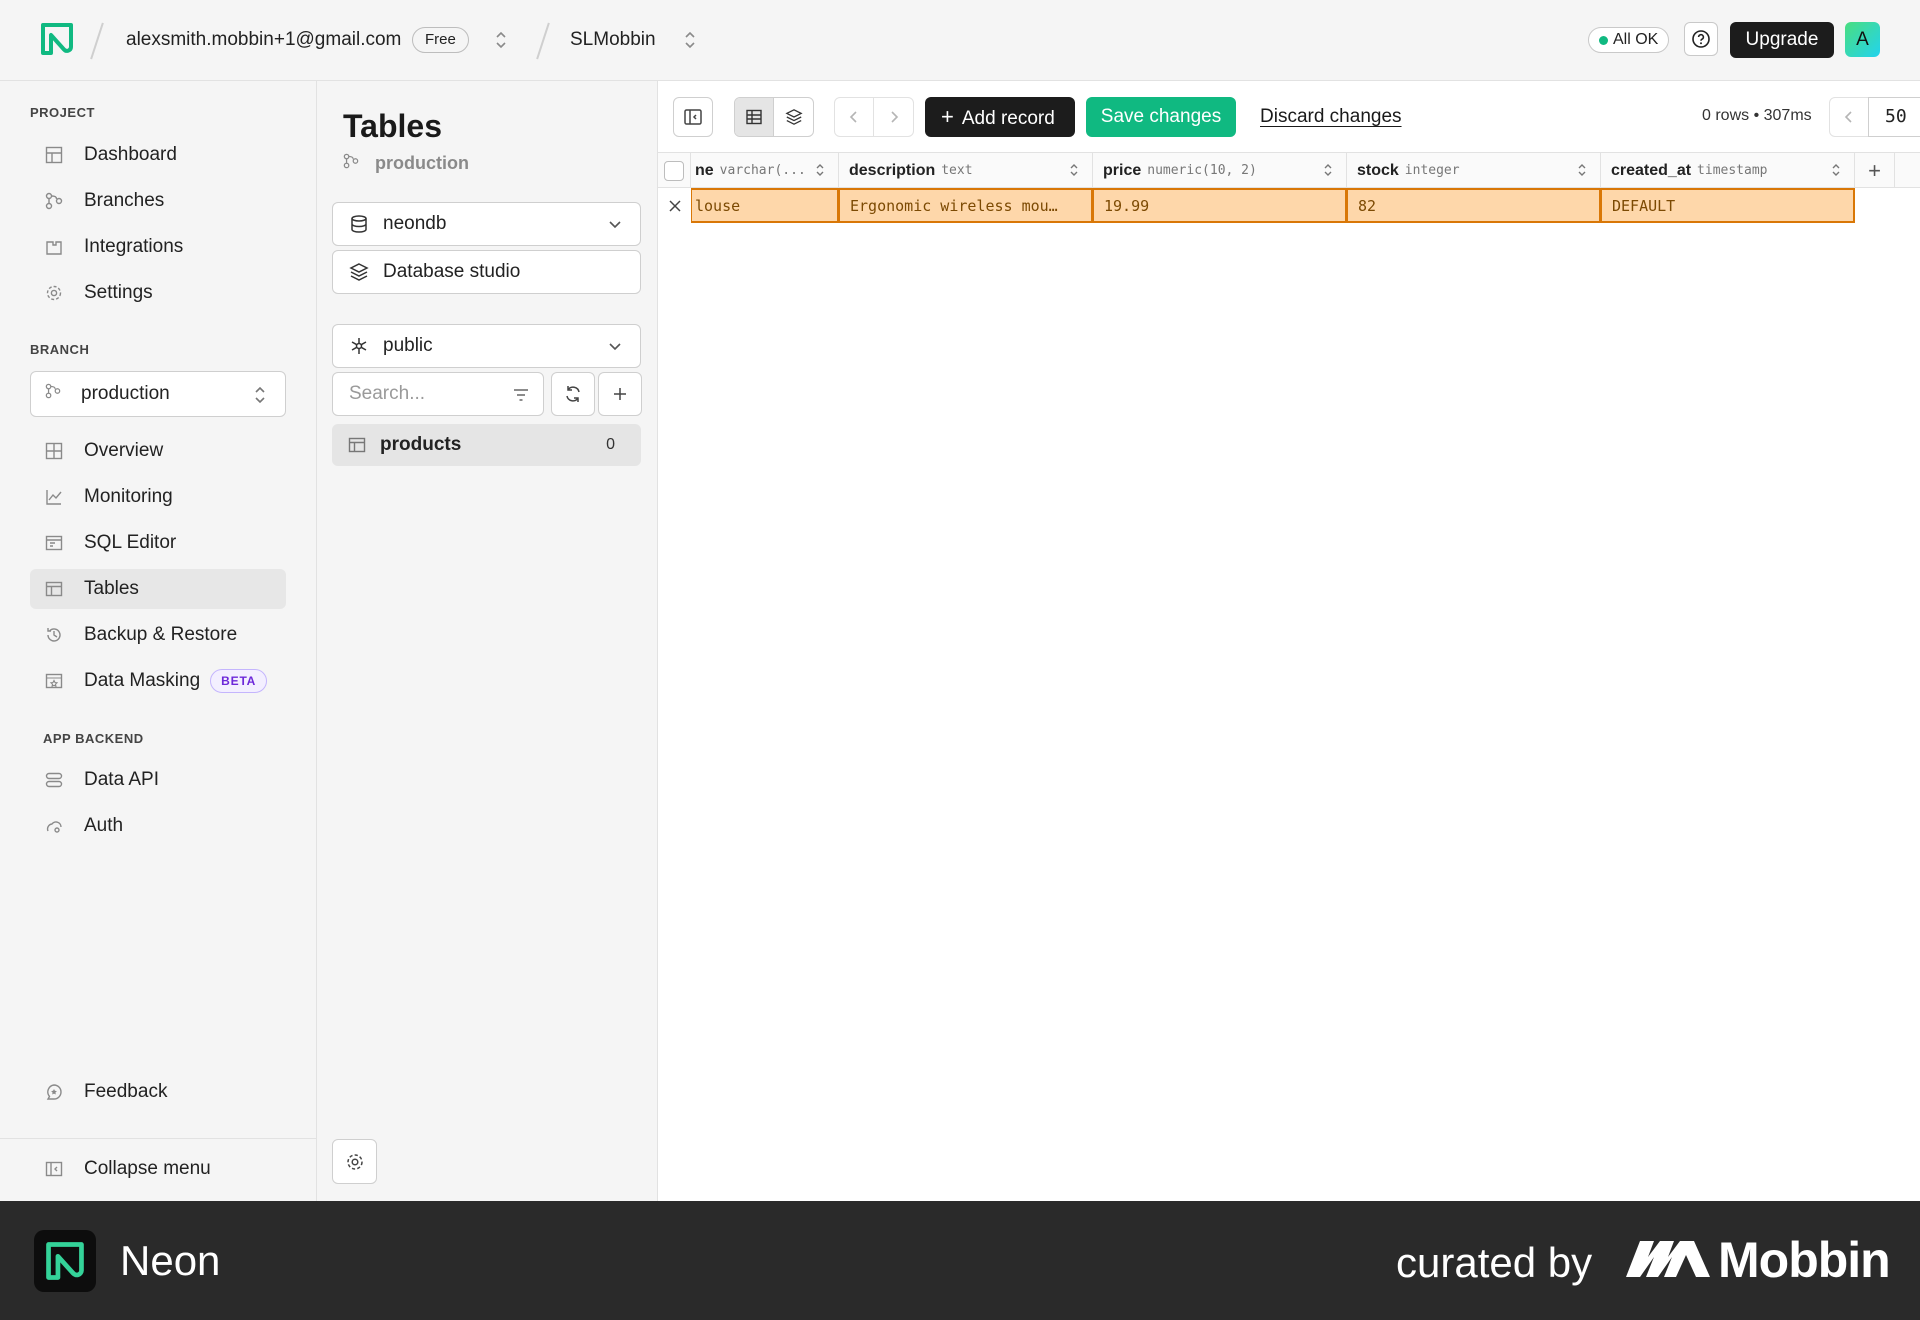 The image size is (1920, 1320). I want to click on current-branch: production, so click(406, 163).